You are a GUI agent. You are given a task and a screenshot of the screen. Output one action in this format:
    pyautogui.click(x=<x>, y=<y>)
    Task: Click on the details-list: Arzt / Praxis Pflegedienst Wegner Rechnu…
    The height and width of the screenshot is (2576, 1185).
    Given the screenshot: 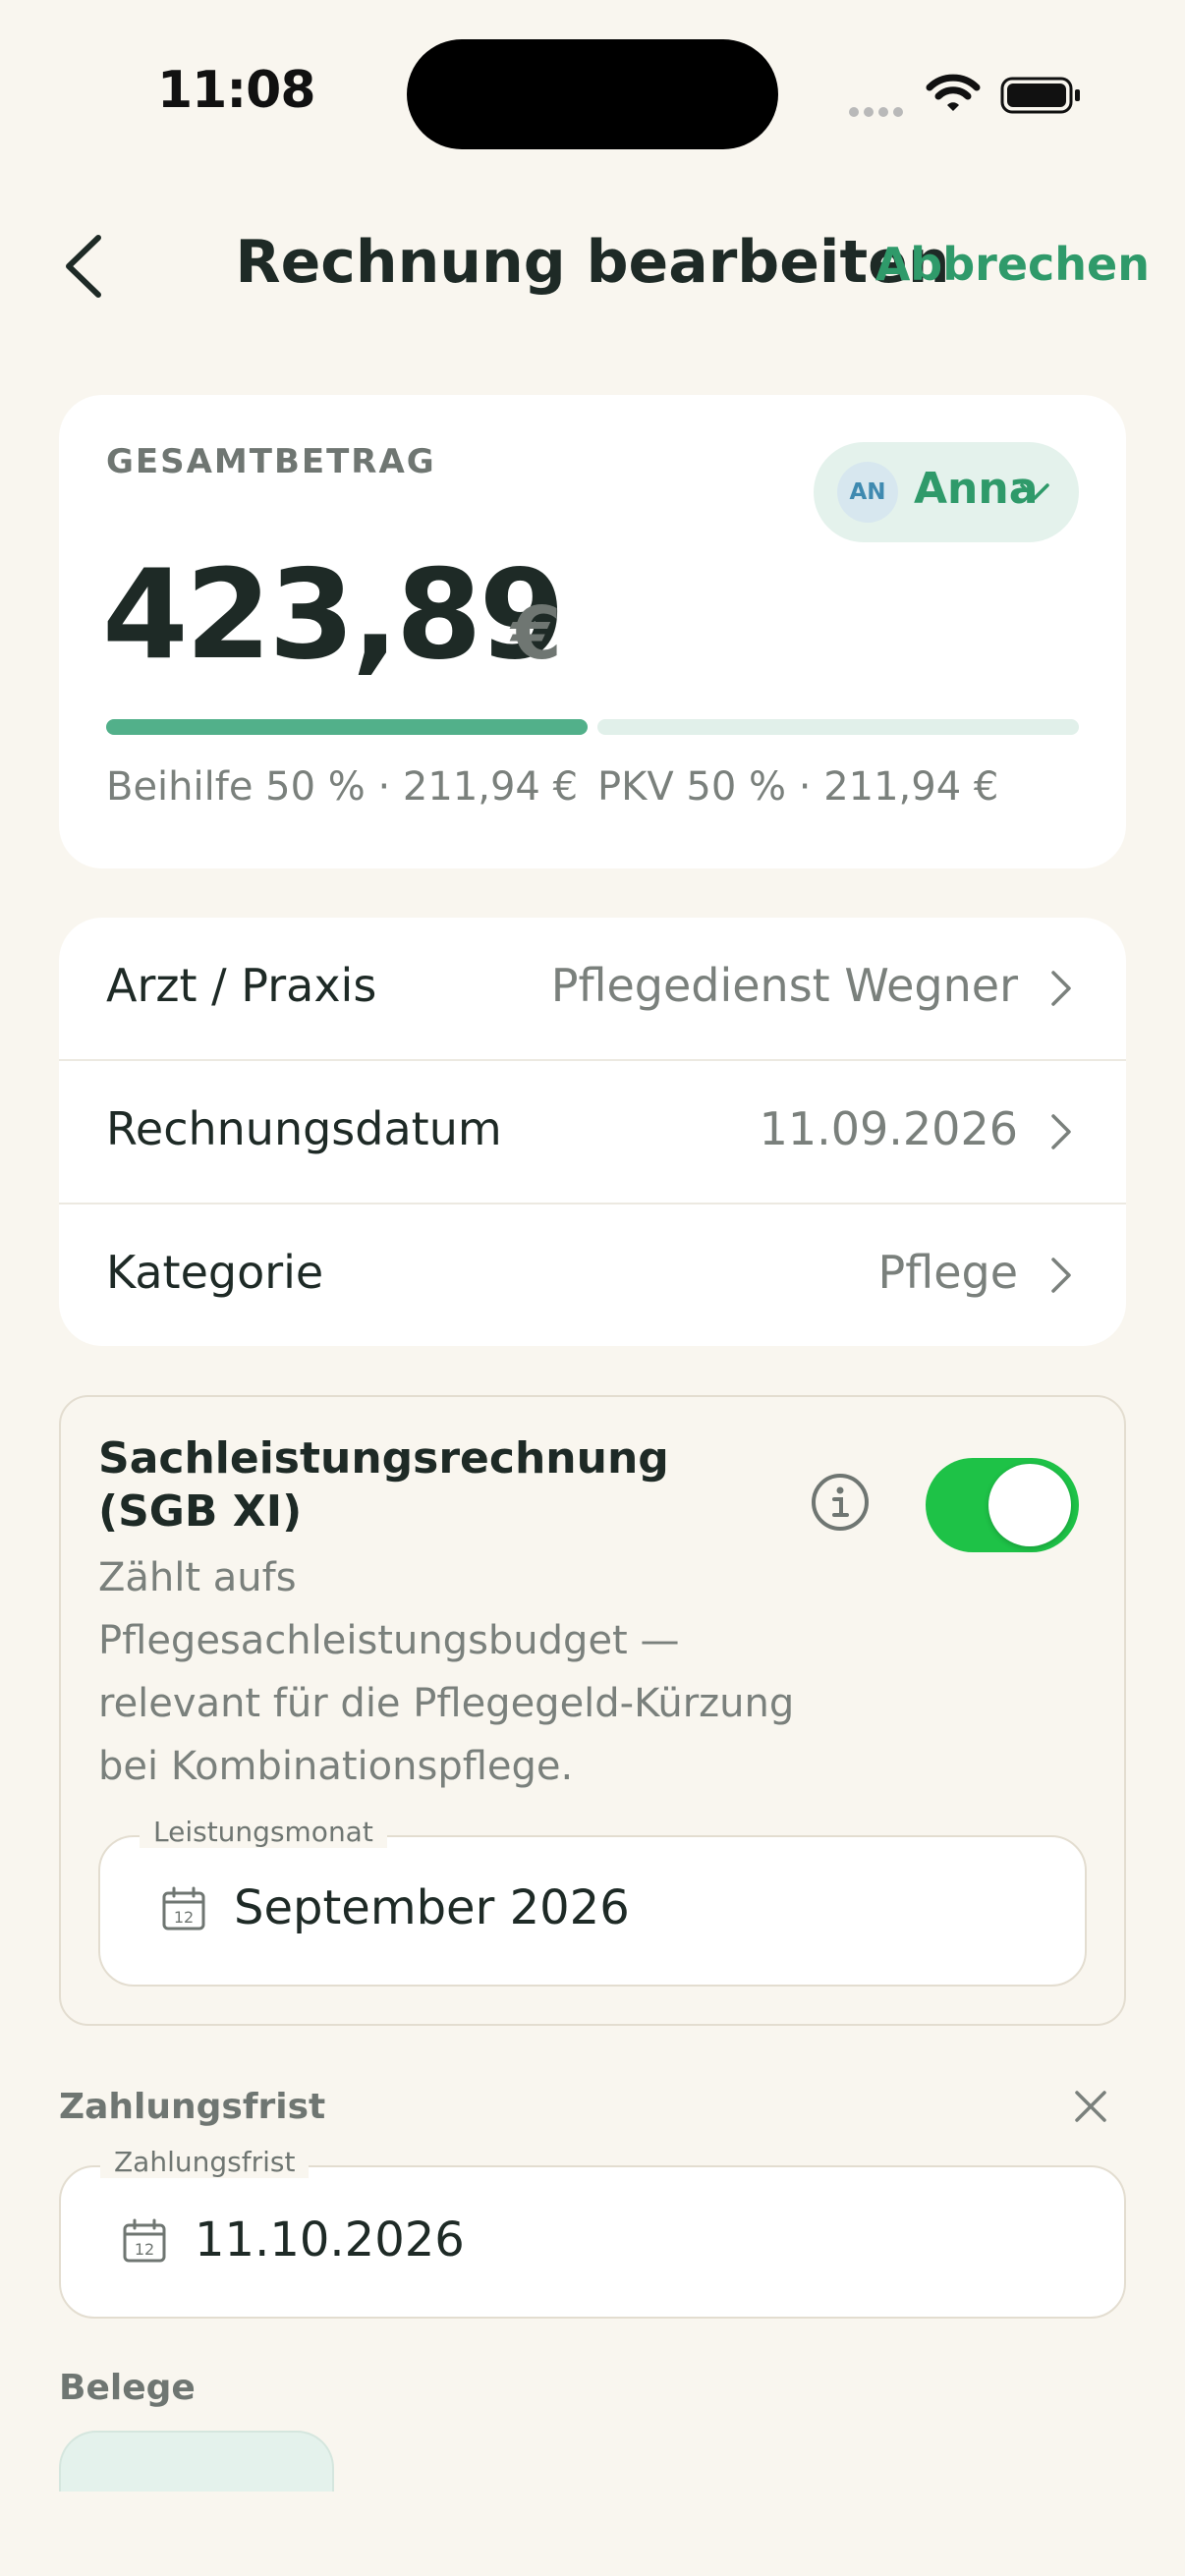 What is the action you would take?
    pyautogui.click(x=592, y=1132)
    